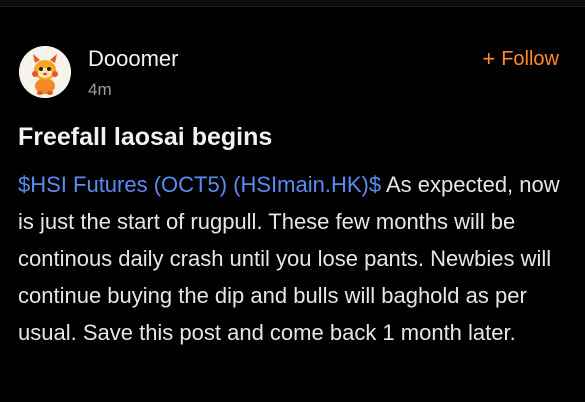  I want to click on top-divider, so click(292, 3).